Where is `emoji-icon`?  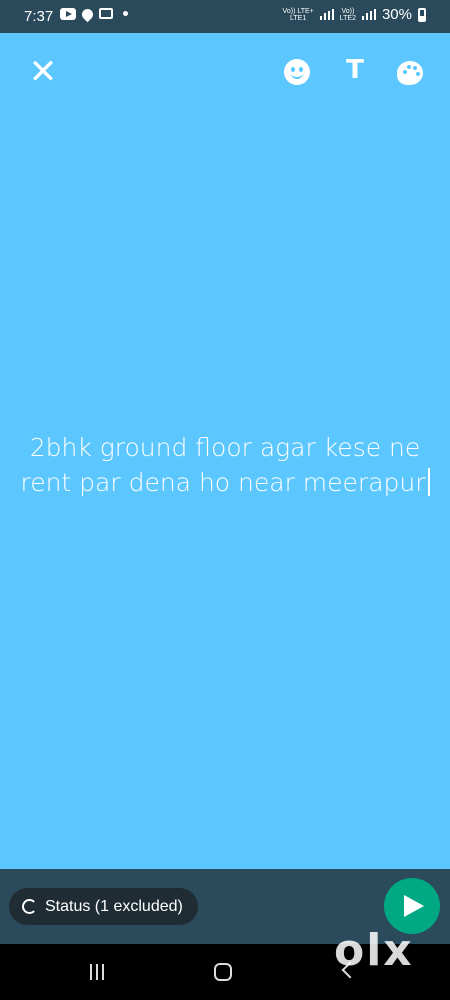 emoji-icon is located at coordinates (297, 72).